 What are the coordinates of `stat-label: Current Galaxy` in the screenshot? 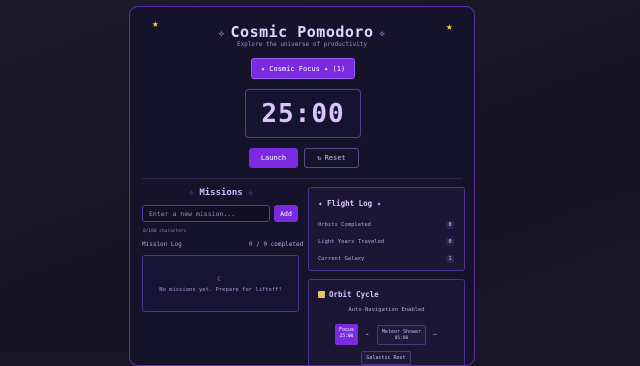 It's located at (341, 259).